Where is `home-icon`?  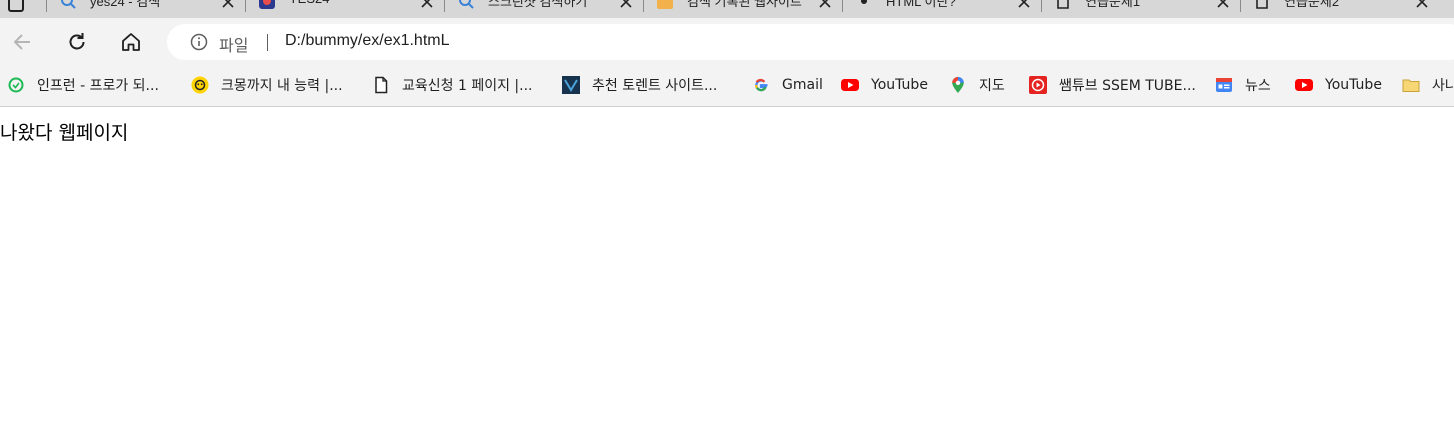 home-icon is located at coordinates (131, 42).